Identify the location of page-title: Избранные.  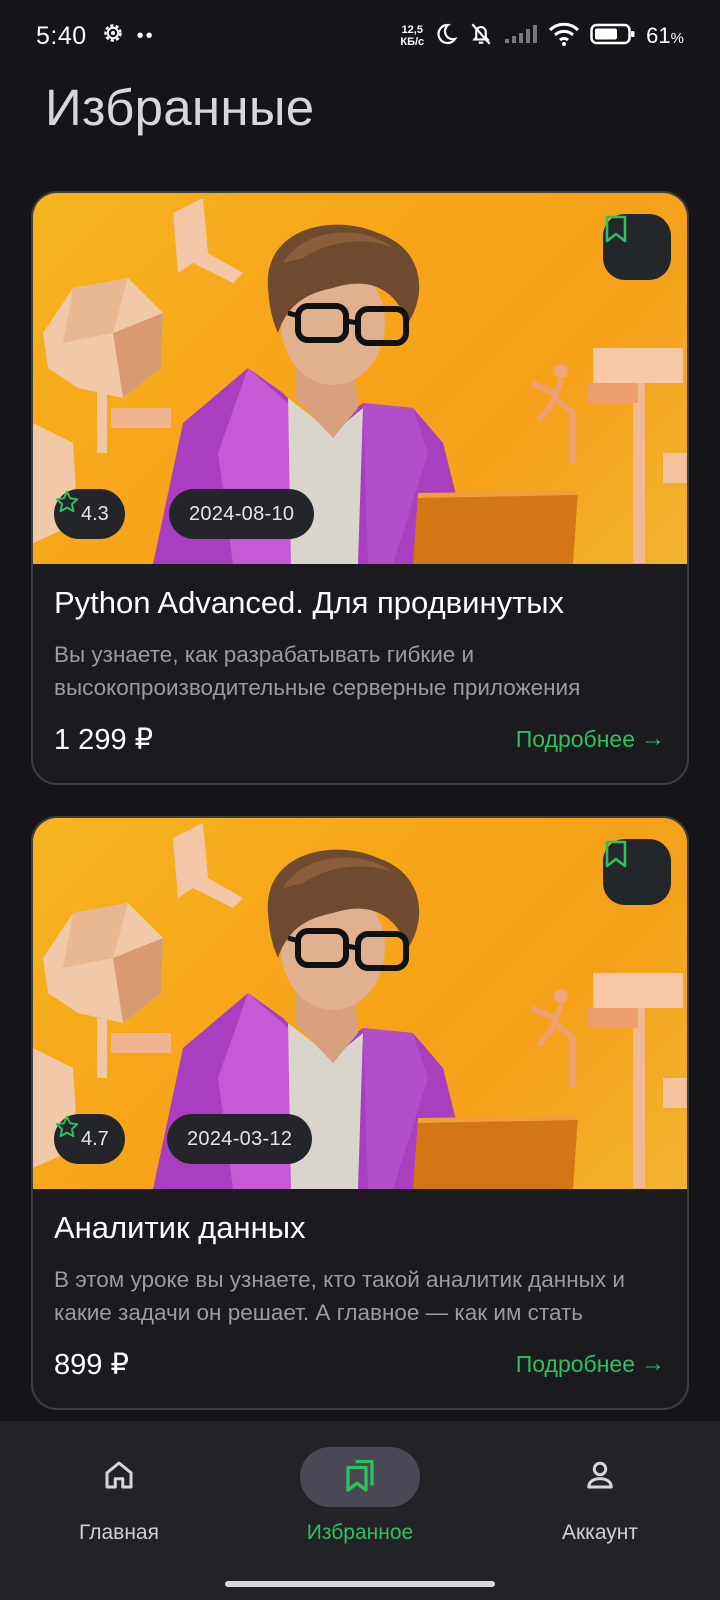
(180, 107).